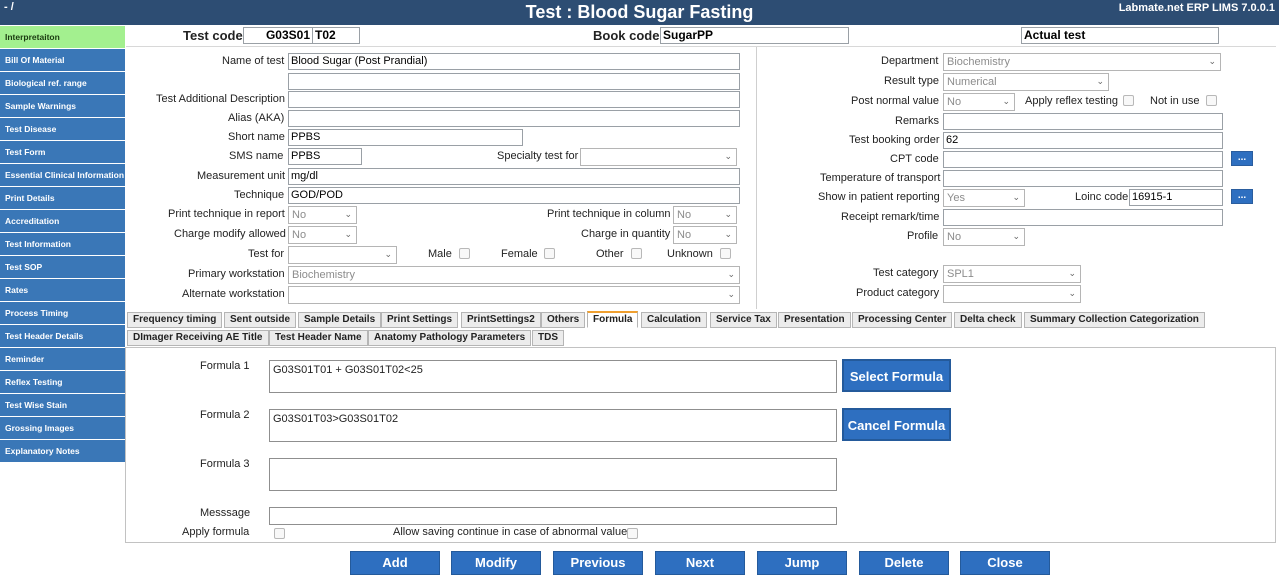 This screenshot has width=1279, height=580. What do you see at coordinates (340, 320) in the screenshot?
I see `tab-sample-details: Sample Details` at bounding box center [340, 320].